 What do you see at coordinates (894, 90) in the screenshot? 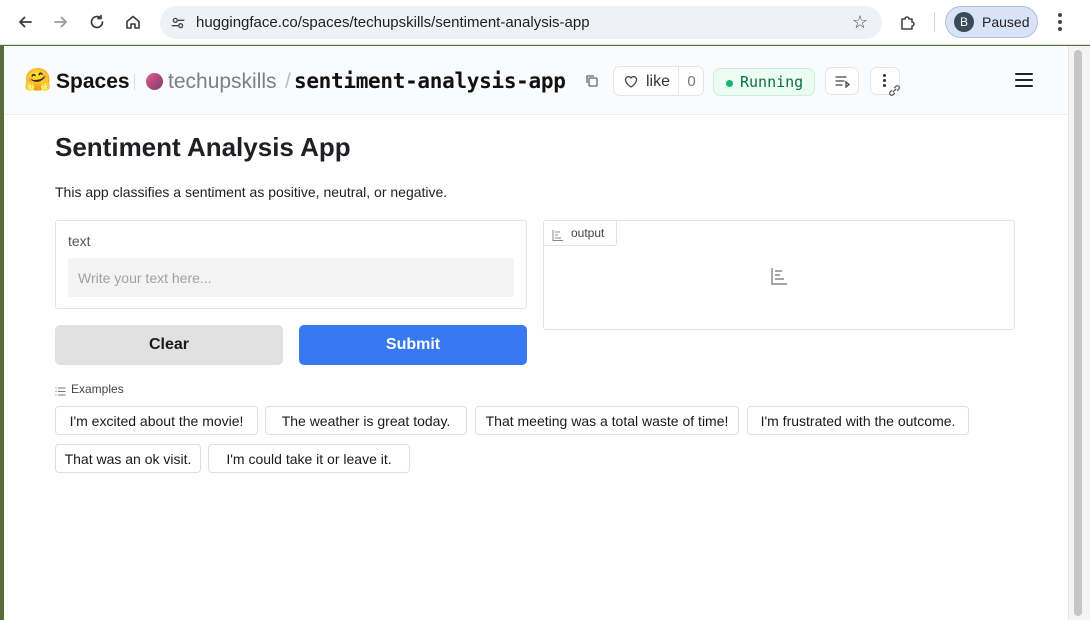
I see `link-cursor-icon` at bounding box center [894, 90].